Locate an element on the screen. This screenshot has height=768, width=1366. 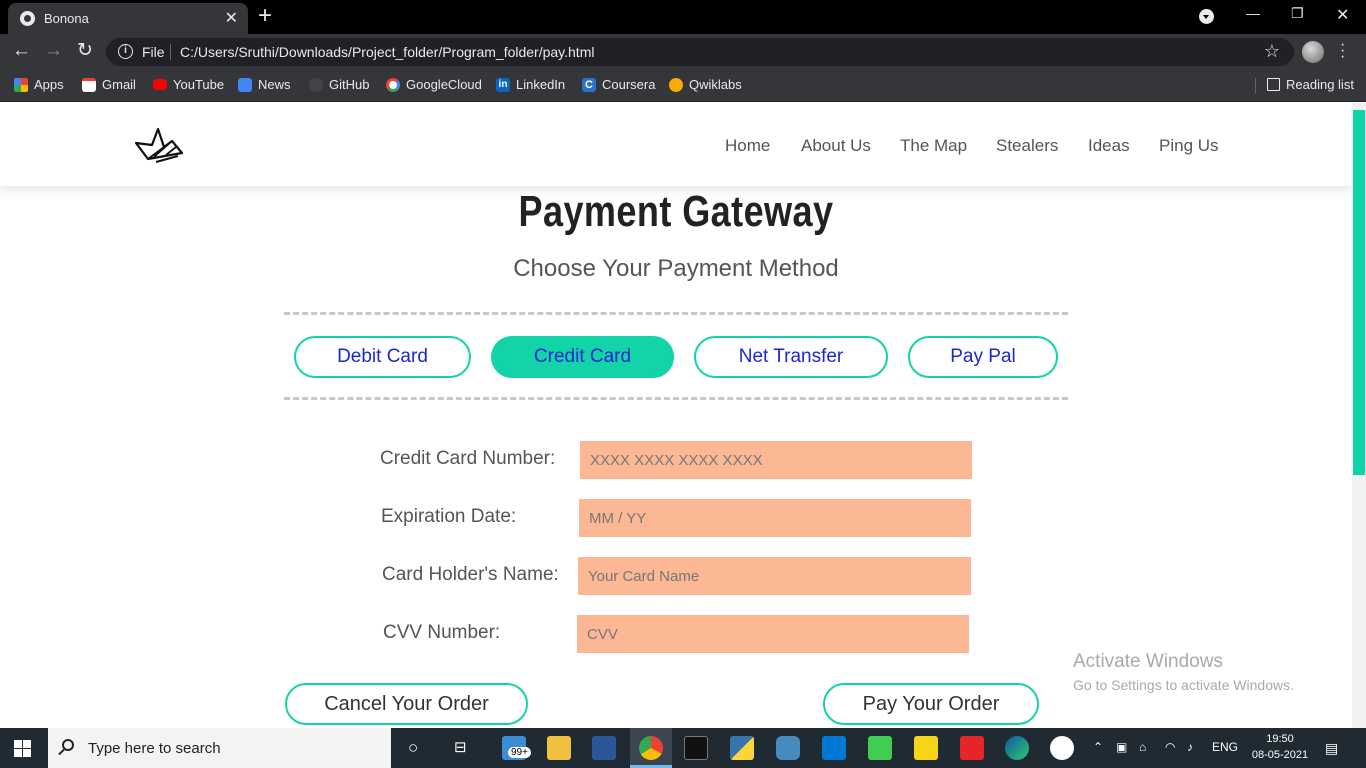
google-news-icon is located at coordinates (245, 84).